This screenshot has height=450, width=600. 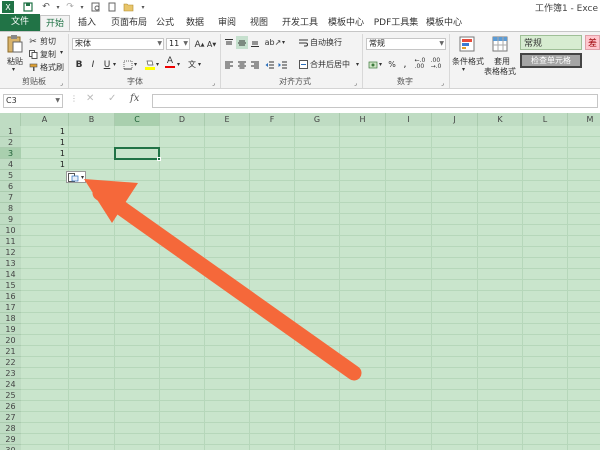 I want to click on conditional-formatting-icon, so click(x=467, y=44).